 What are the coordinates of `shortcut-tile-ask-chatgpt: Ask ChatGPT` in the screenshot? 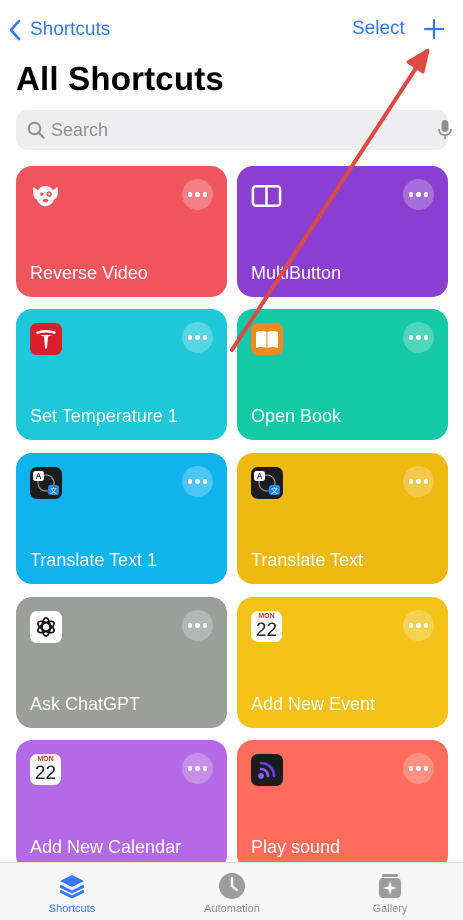 It's located at (121, 662).